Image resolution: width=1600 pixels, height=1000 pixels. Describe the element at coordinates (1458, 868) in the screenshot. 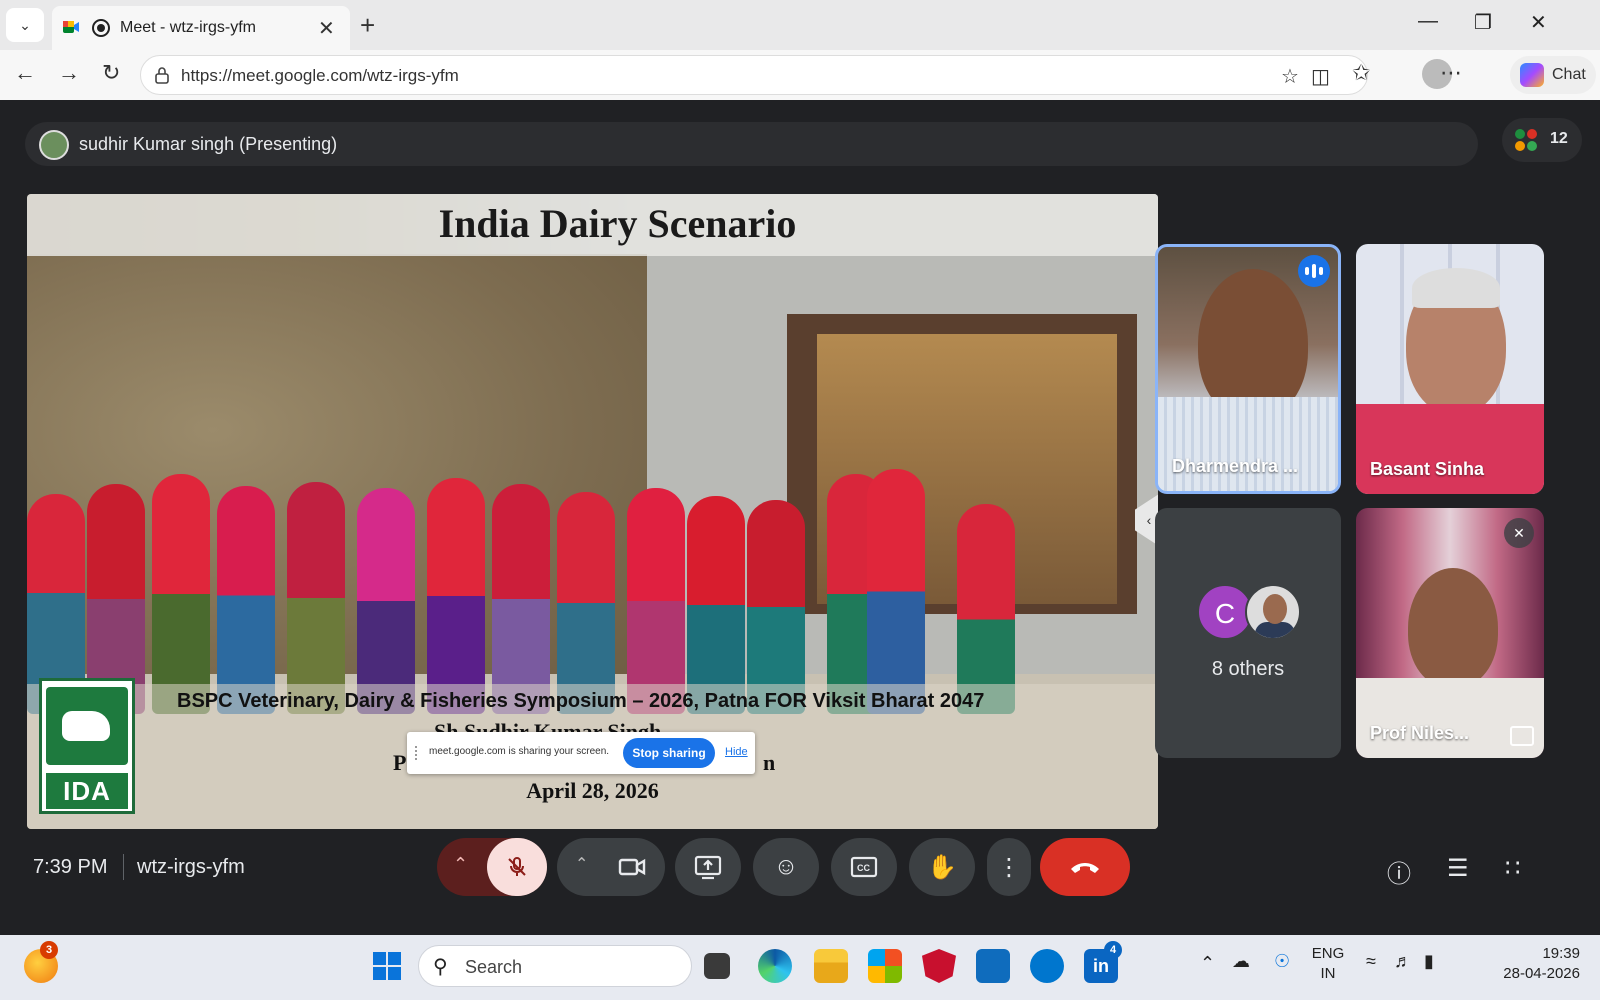

I see `chat-icon: ☰` at that location.